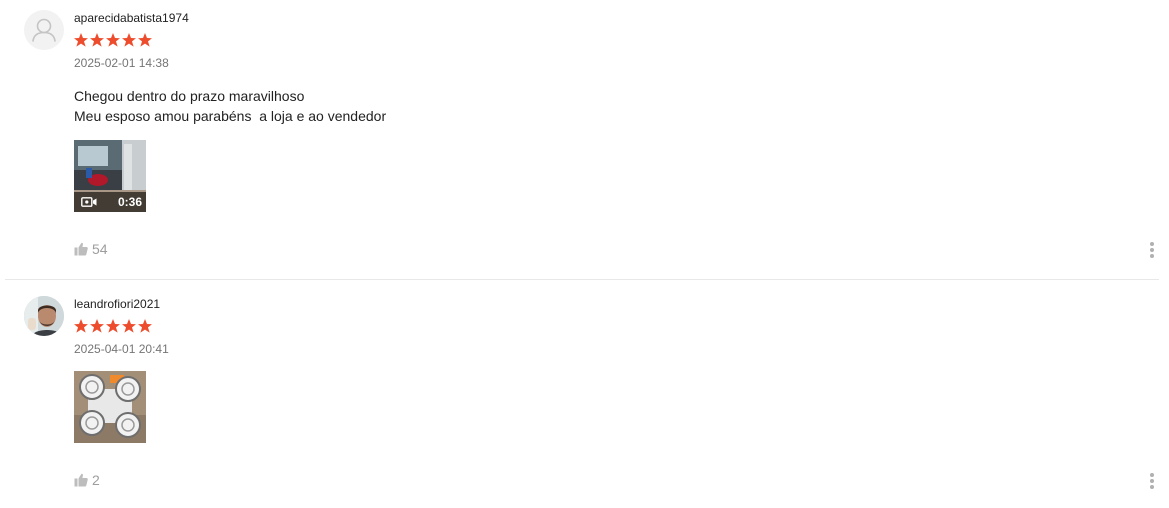  I want to click on like-button: 54, so click(91, 249).